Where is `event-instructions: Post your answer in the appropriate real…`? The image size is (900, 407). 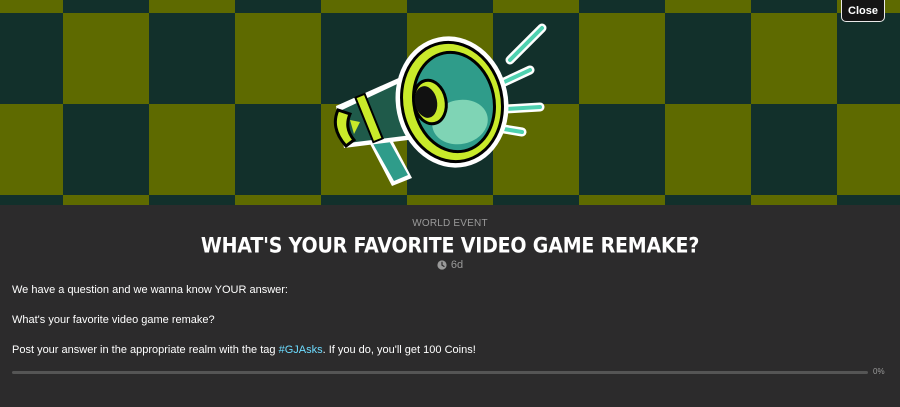
event-instructions: Post your answer in the appropriate real… is located at coordinates (244, 350).